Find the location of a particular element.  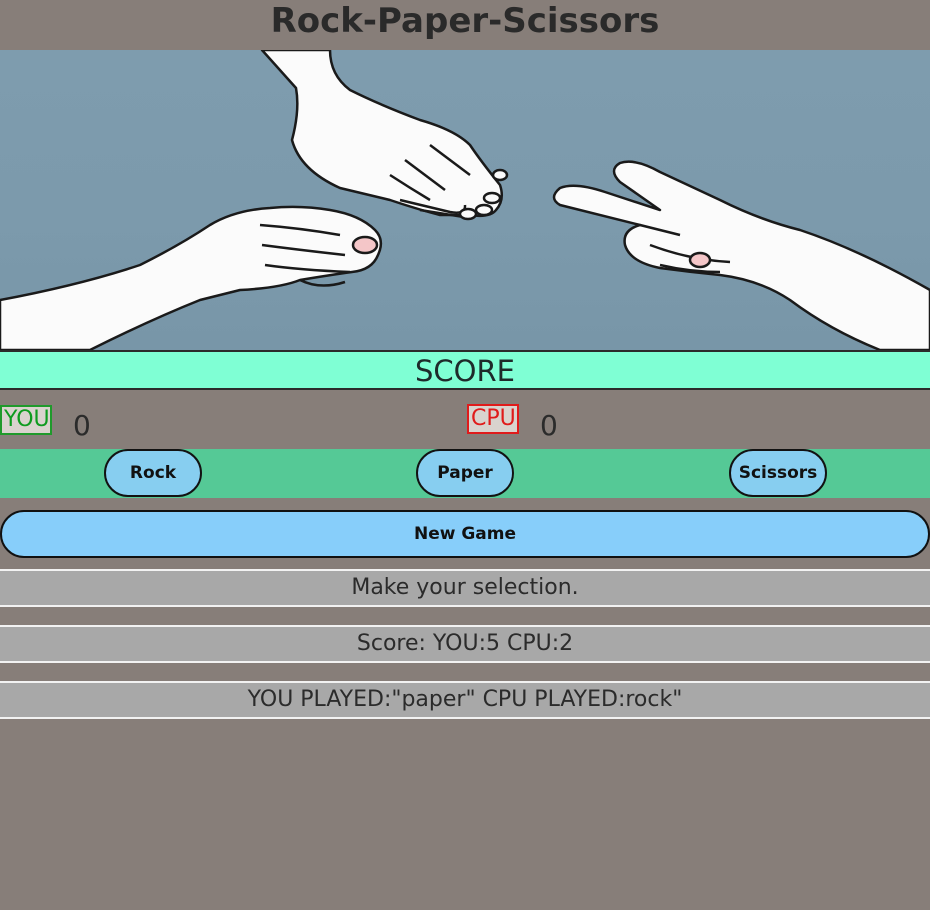

cpu-score-value: 0 is located at coordinates (549, 425).